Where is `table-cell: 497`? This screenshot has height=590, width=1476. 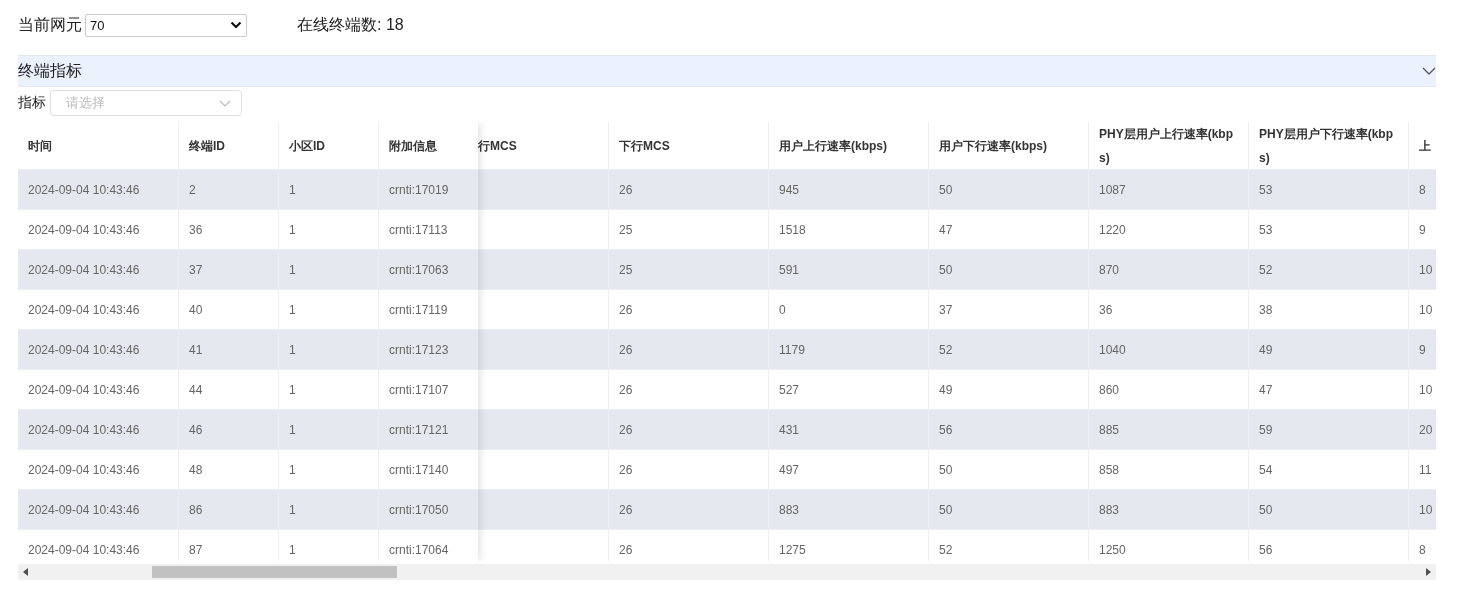 table-cell: 497 is located at coordinates (789, 469).